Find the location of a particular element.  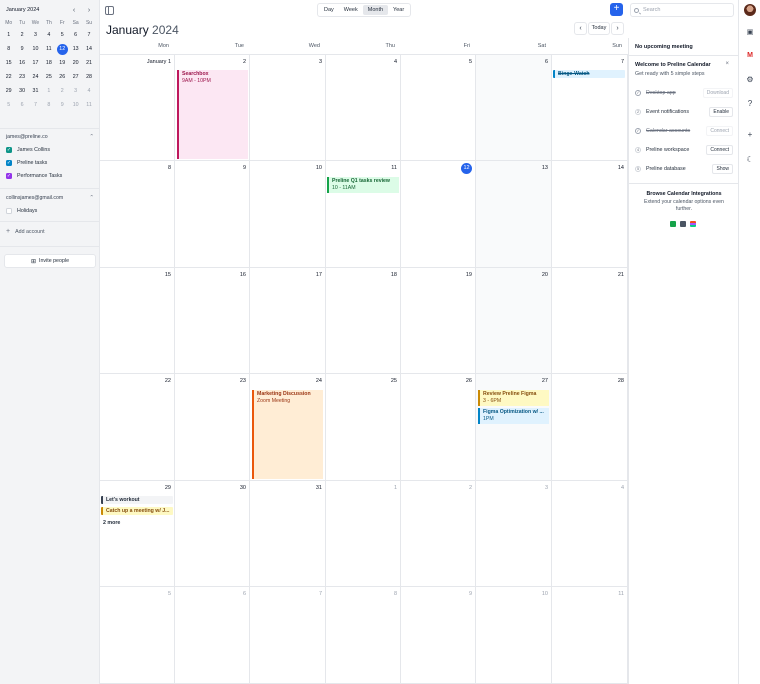

day-cell: 28 is located at coordinates (590, 427).